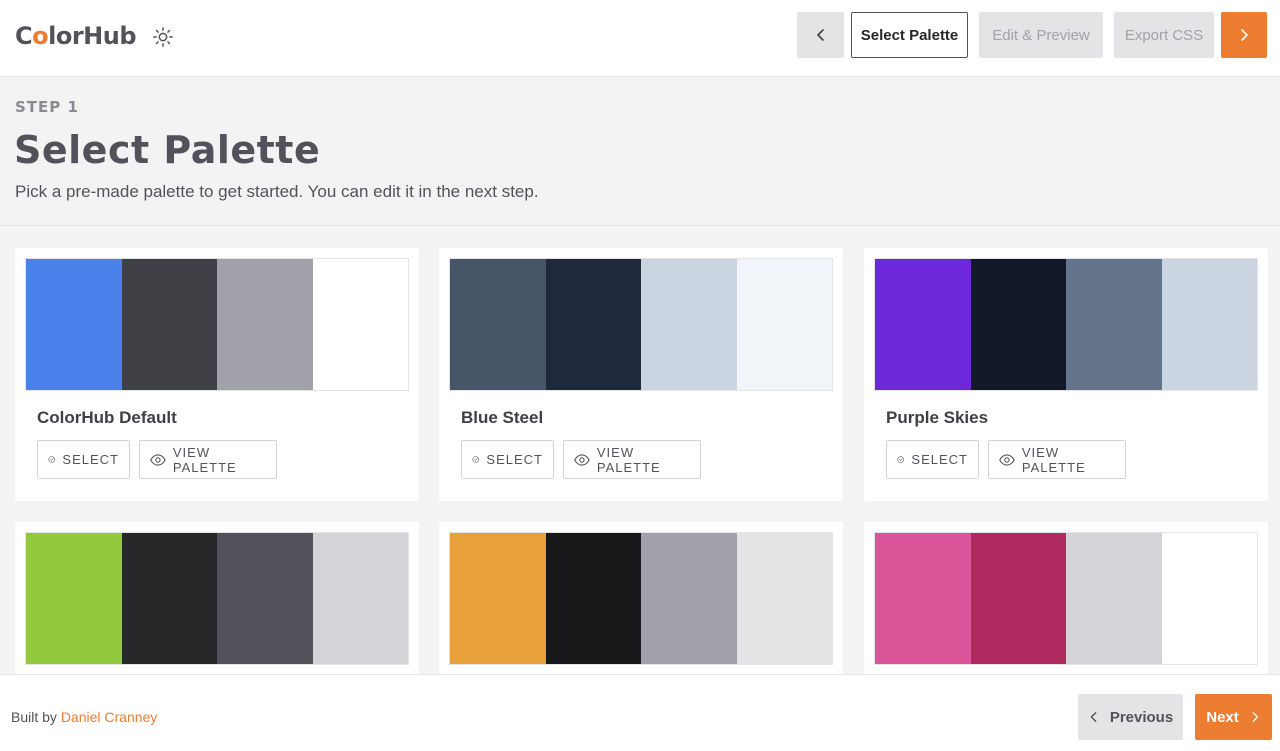 Image resolution: width=1280 pixels, height=751 pixels. I want to click on header-next-button, so click(1244, 35).